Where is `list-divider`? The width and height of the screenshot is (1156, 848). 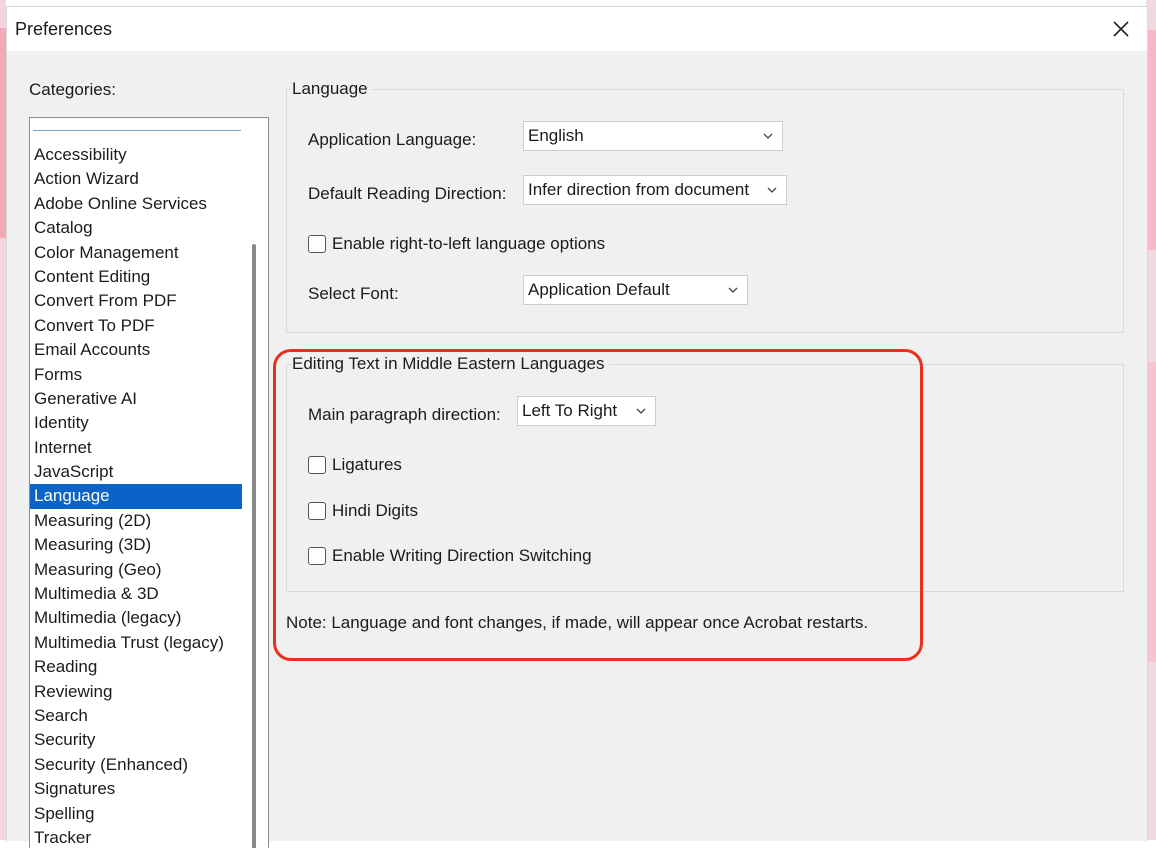
list-divider is located at coordinates (137, 130).